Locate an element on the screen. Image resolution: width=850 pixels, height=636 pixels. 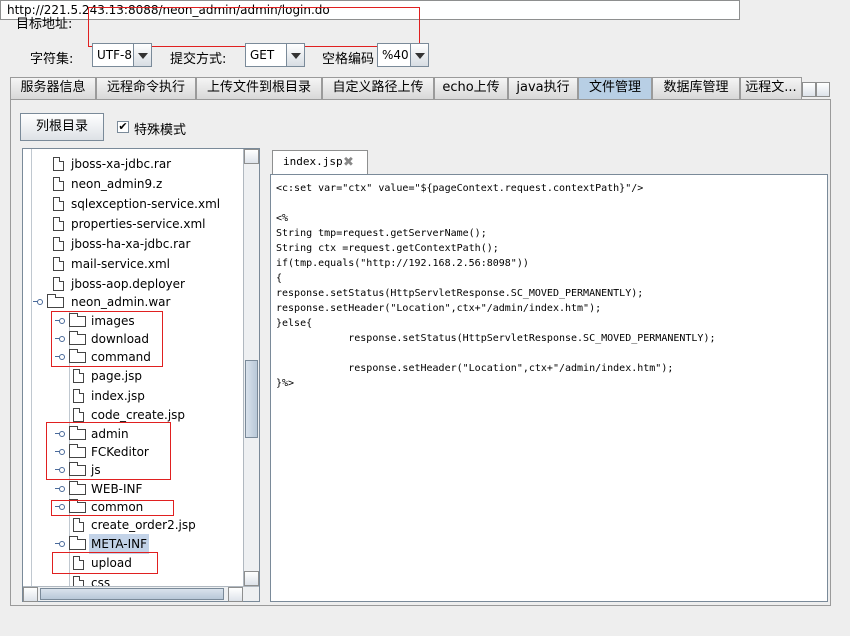
space-encoding-select: %40 is located at coordinates (403, 55).